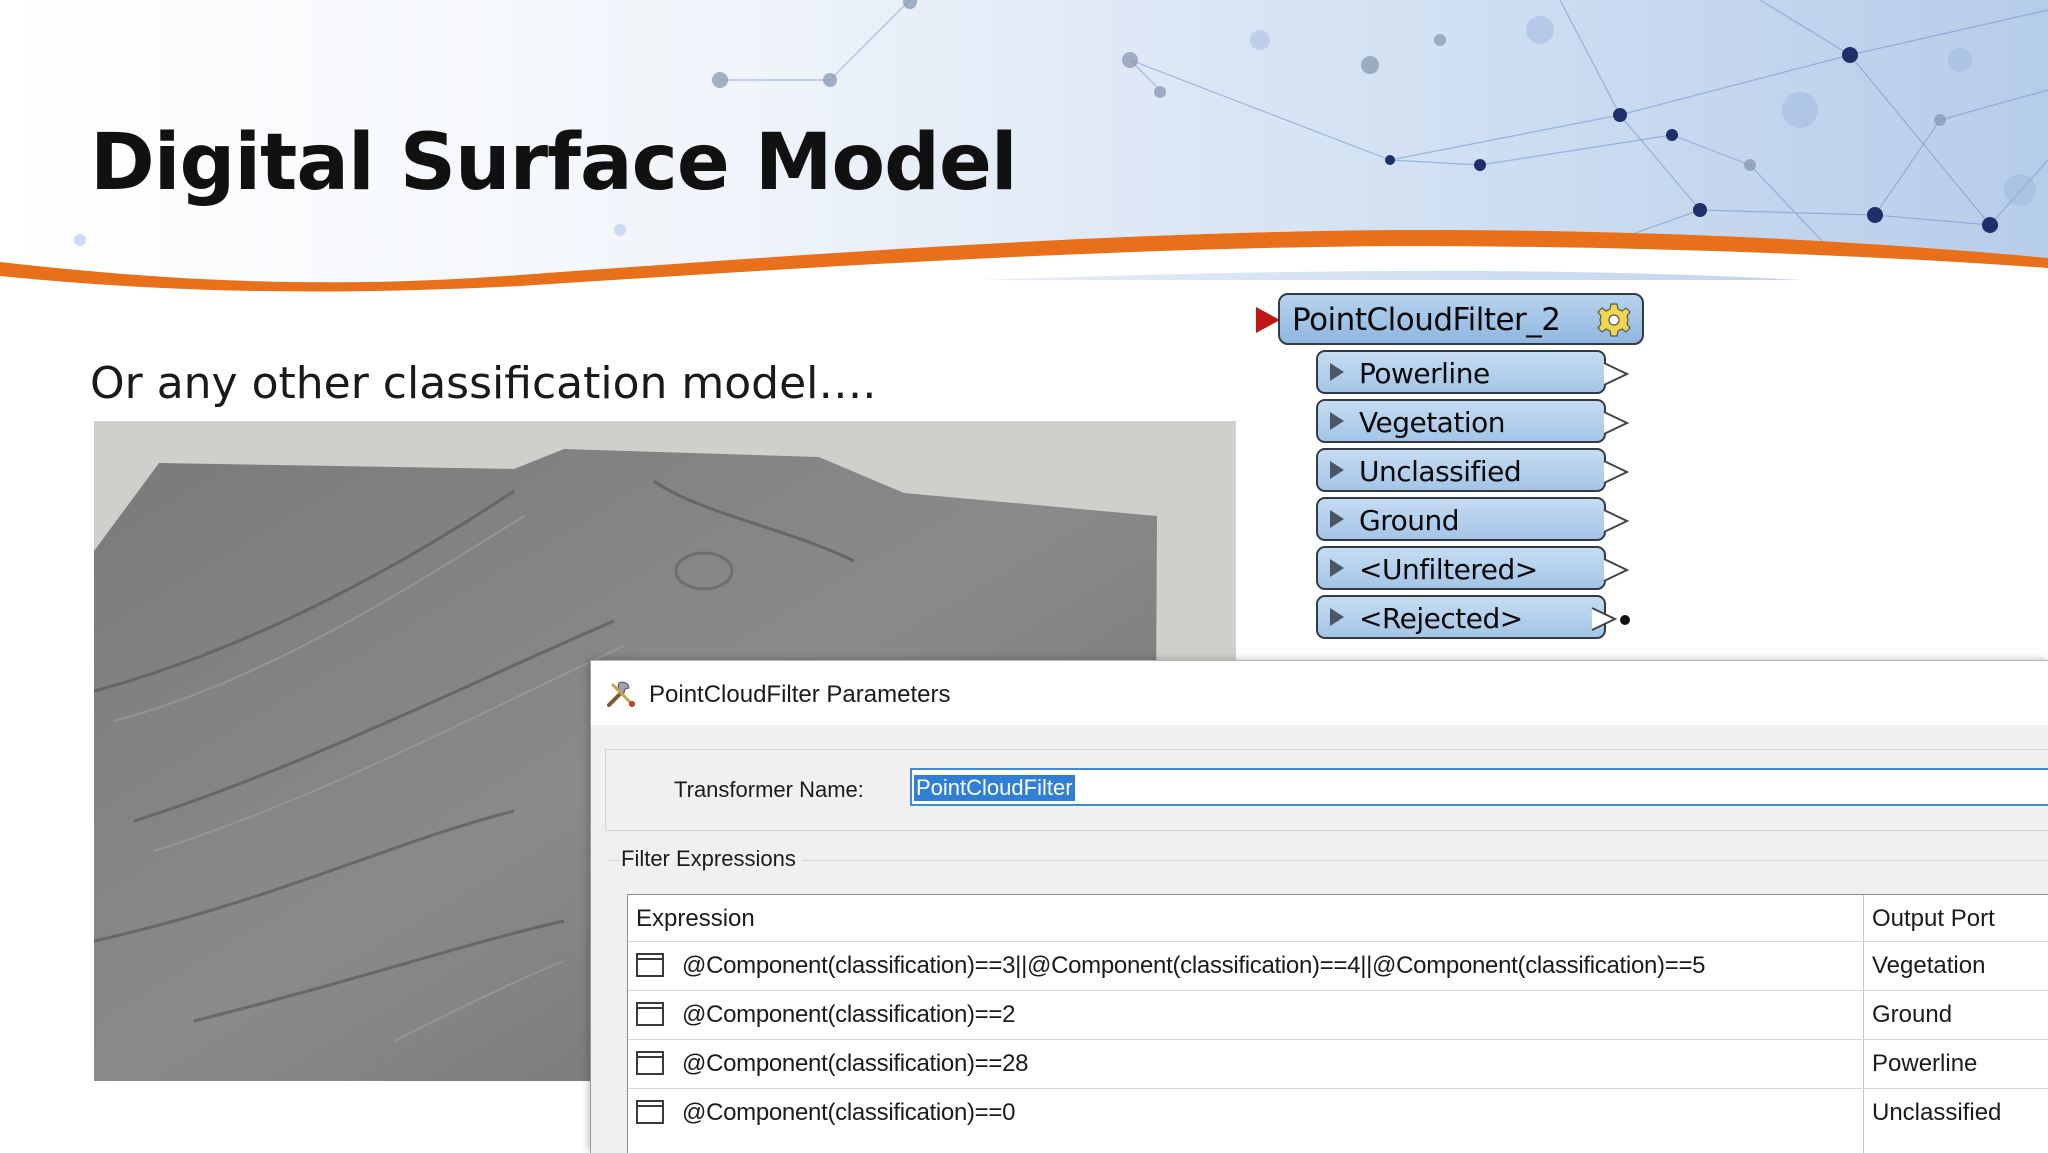 The width and height of the screenshot is (2048, 1153). Describe the element at coordinates (848, 1015) in the screenshot. I see `expression-cell: @Component(classification)==2` at that location.